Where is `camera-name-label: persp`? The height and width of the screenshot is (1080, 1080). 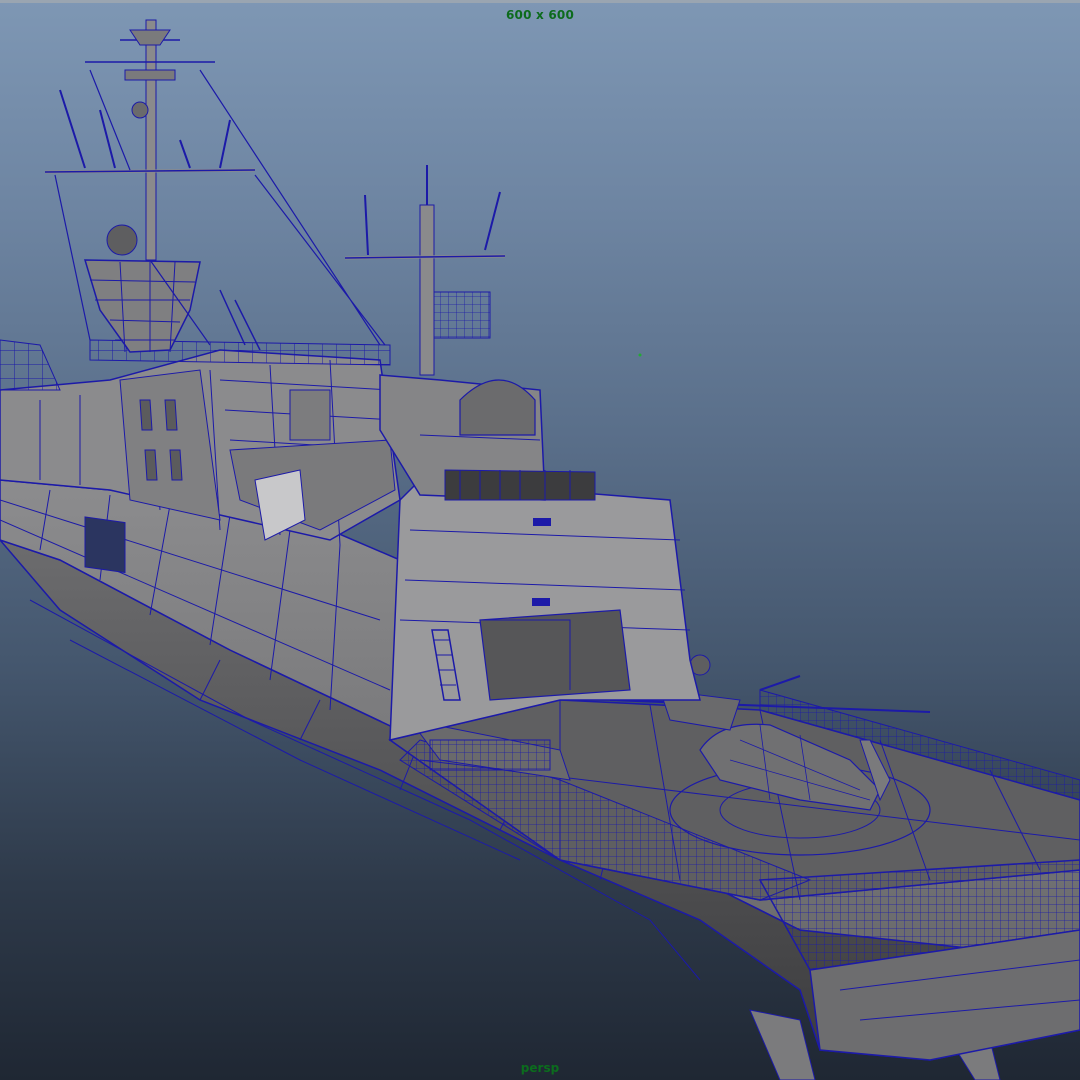
camera-name-label: persp is located at coordinates (540, 1068).